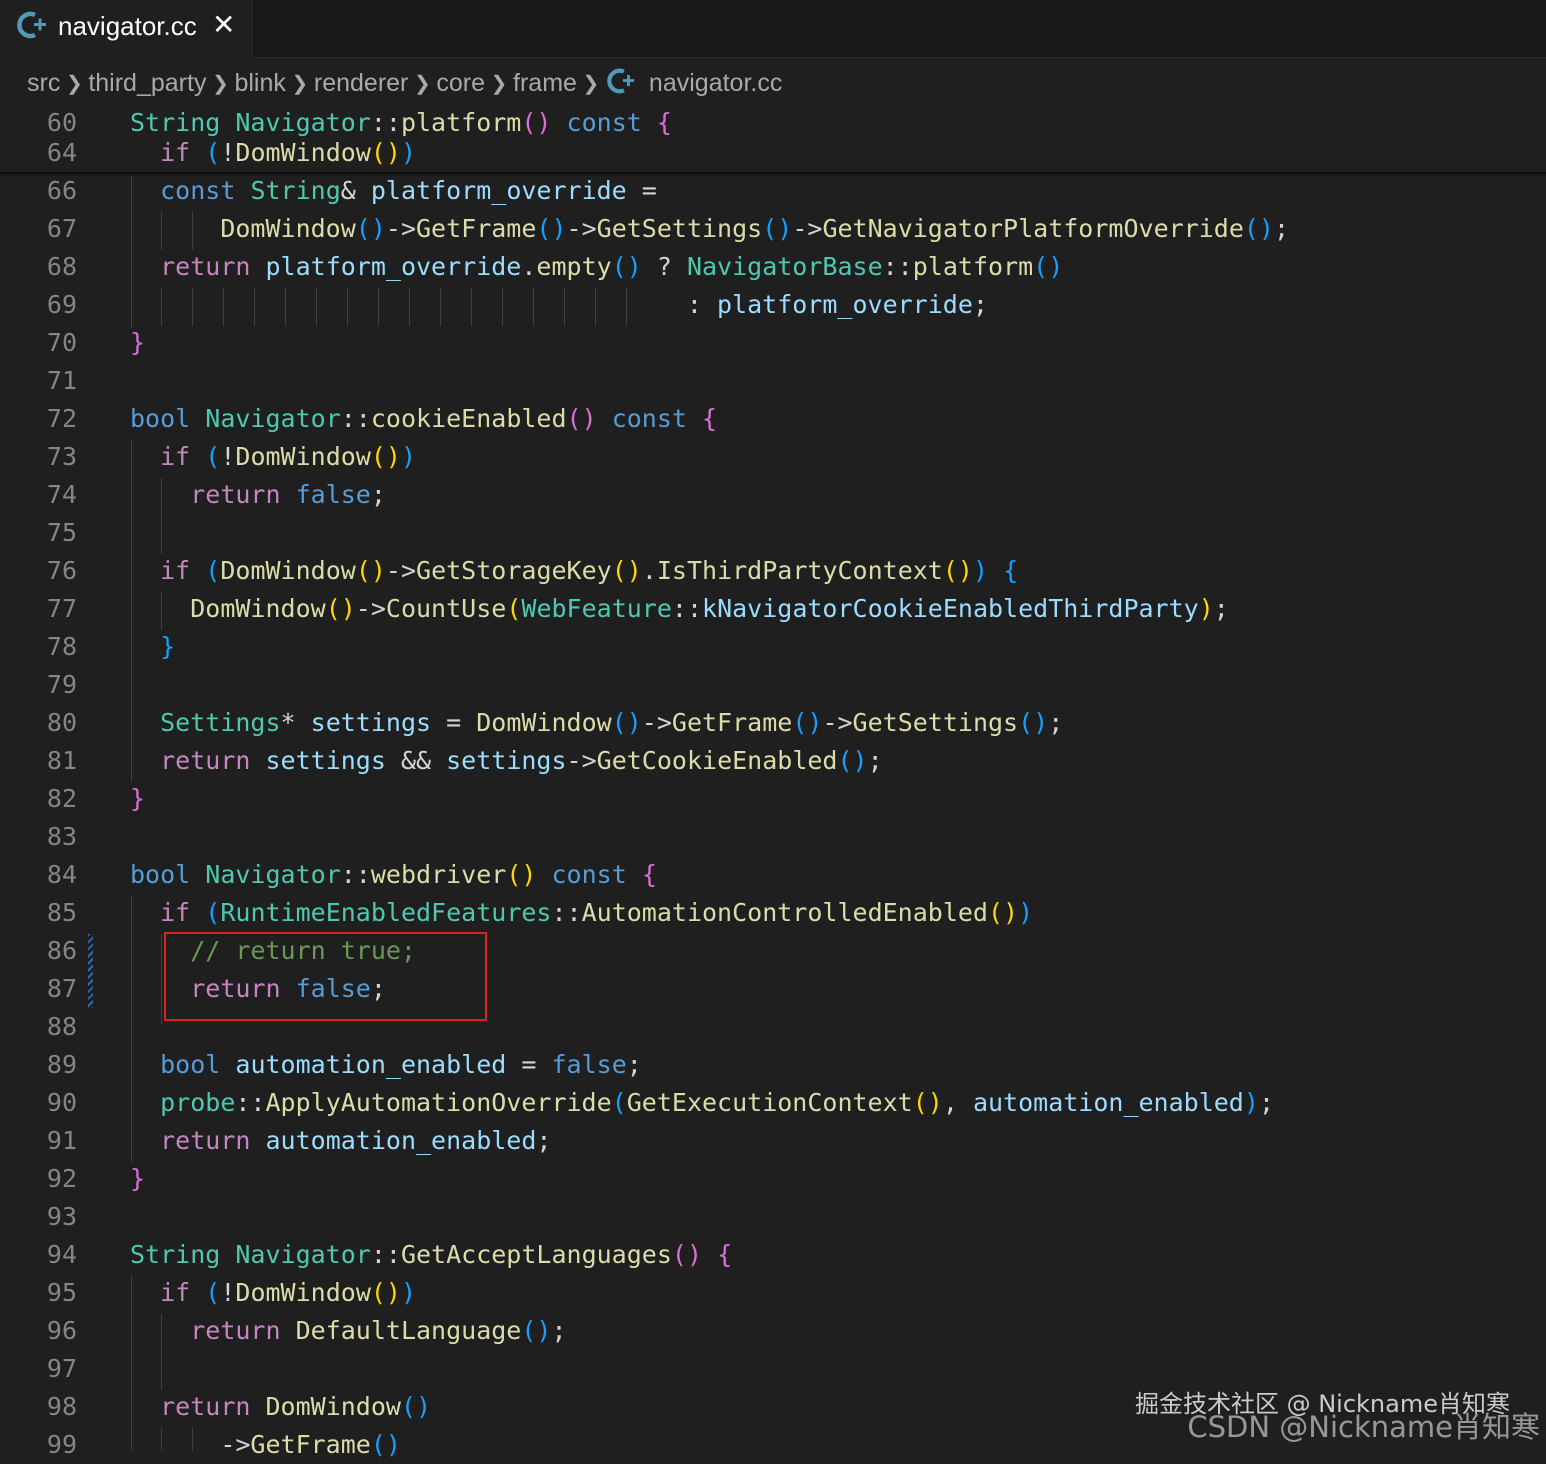 This screenshot has height=1464, width=1546. I want to click on code-token: bool, so click(190, 1064).